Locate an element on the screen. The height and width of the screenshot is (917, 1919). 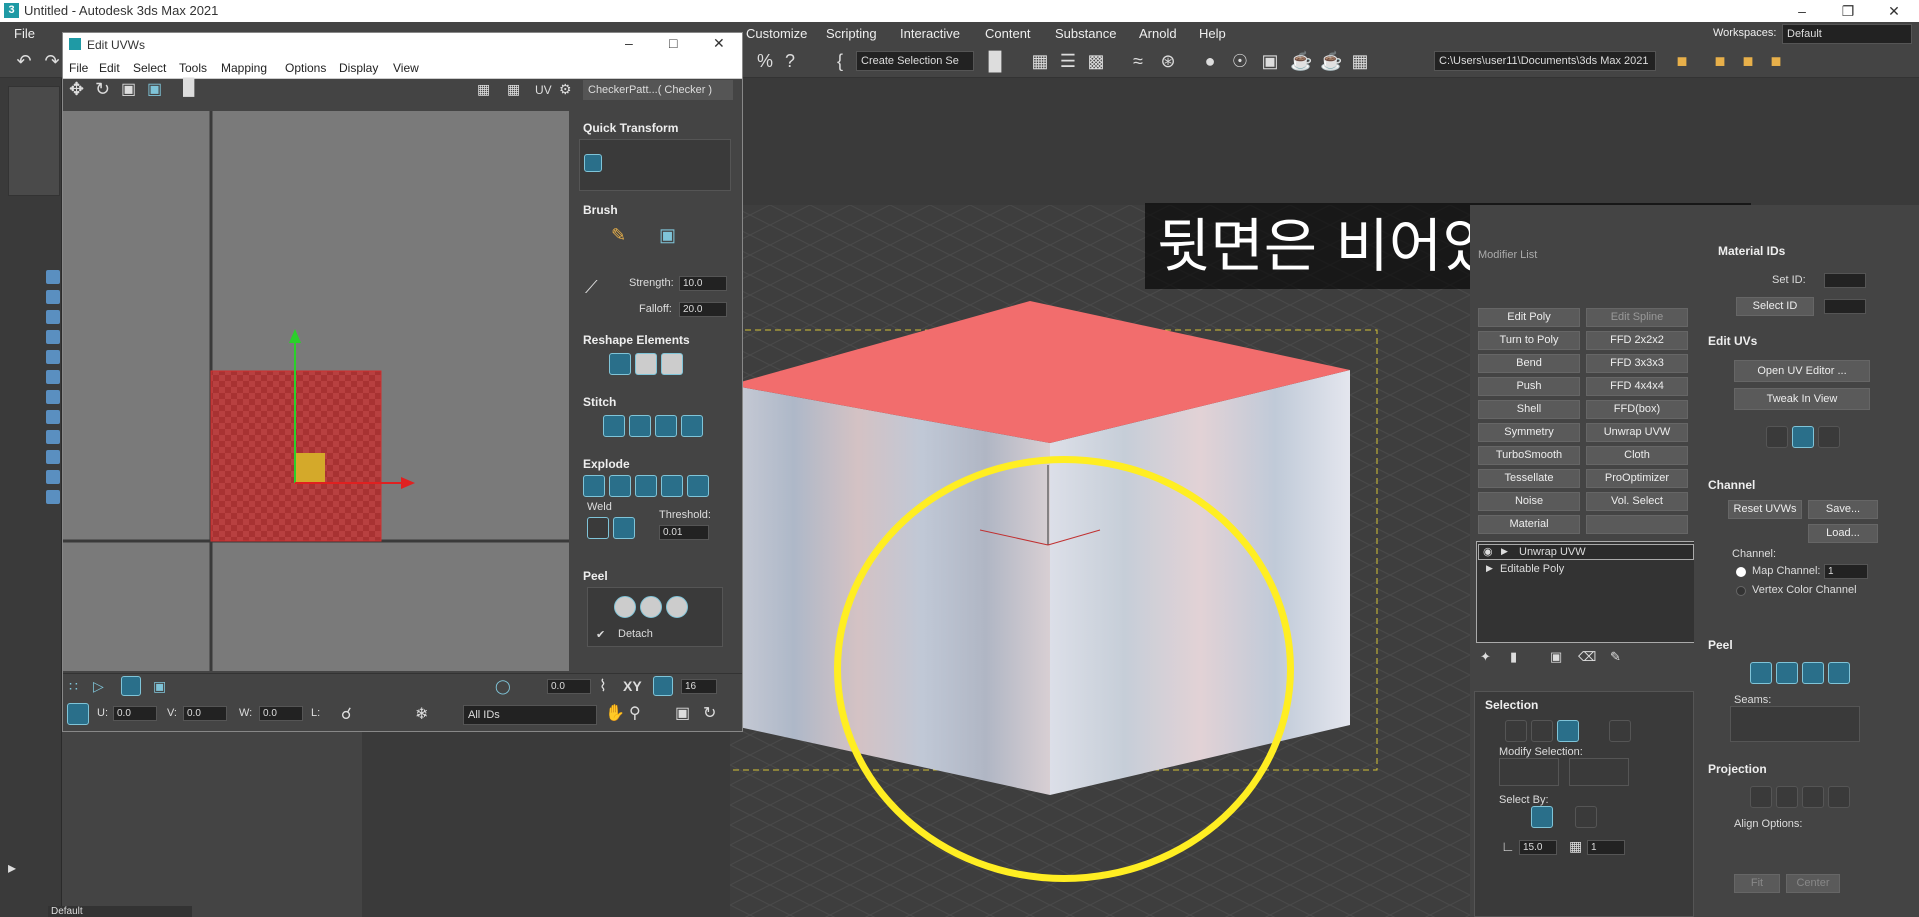
dialog-maximize-button: □ is located at coordinates (673, 43).